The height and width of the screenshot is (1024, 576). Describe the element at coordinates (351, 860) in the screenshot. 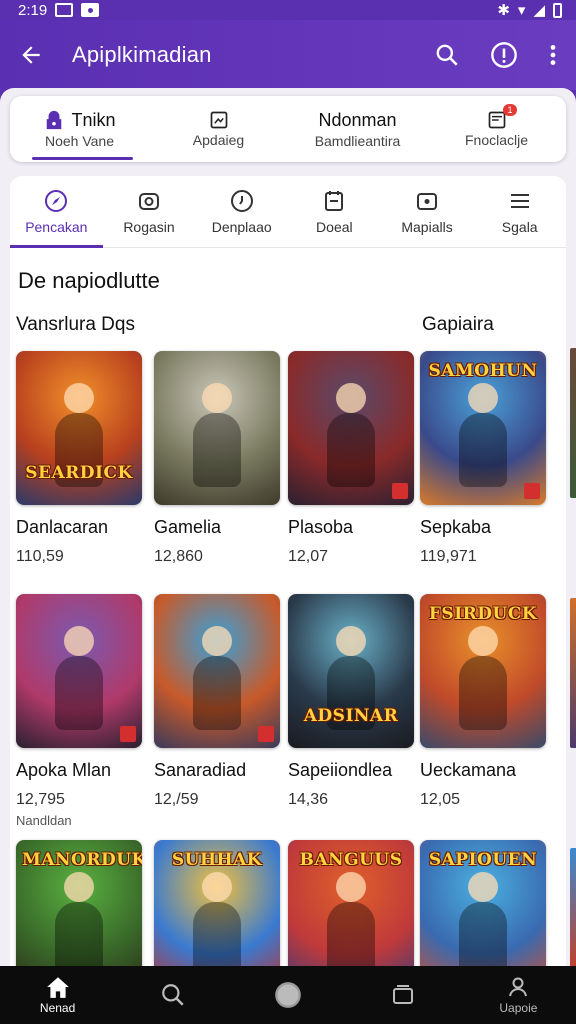

I see `game-logo-text: BANGUUS` at that location.